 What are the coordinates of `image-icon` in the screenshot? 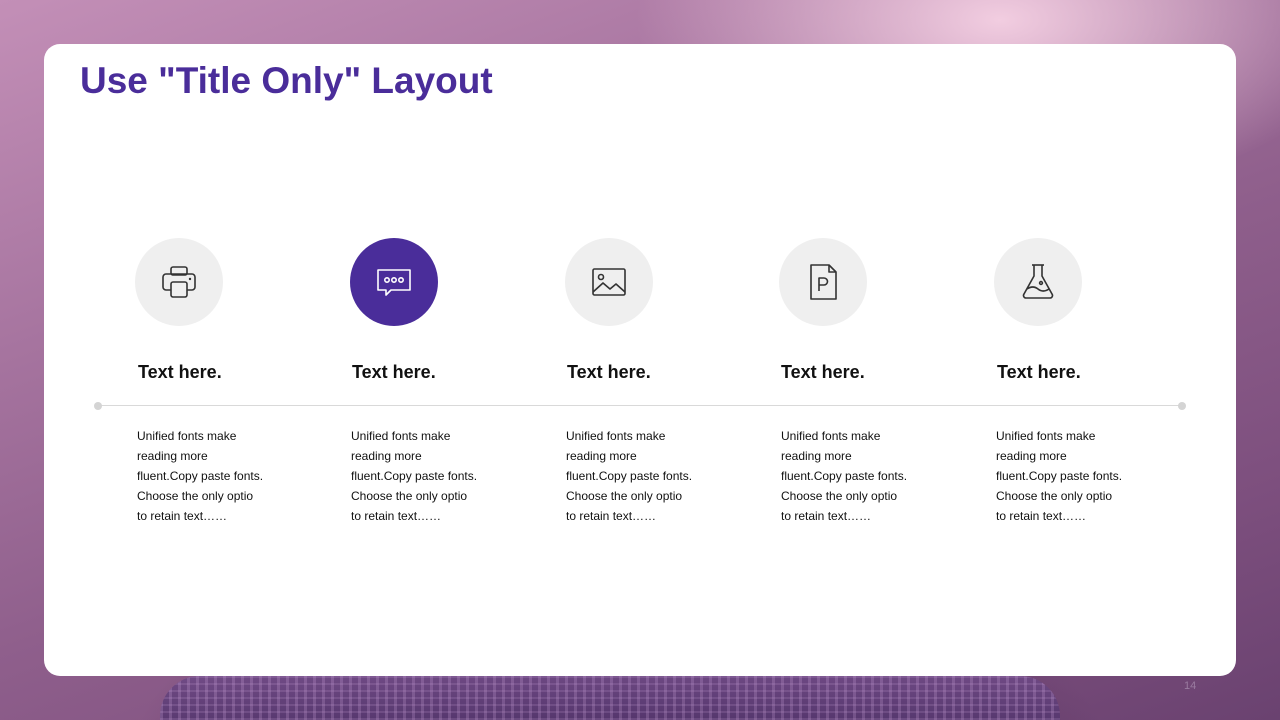 It's located at (609, 282).